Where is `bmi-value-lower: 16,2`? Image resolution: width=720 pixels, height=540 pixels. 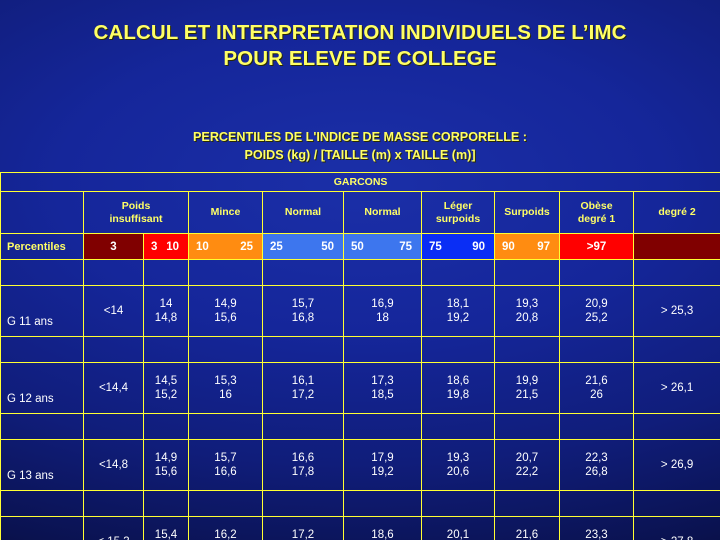 bmi-value-lower: 16,2 is located at coordinates (225, 534).